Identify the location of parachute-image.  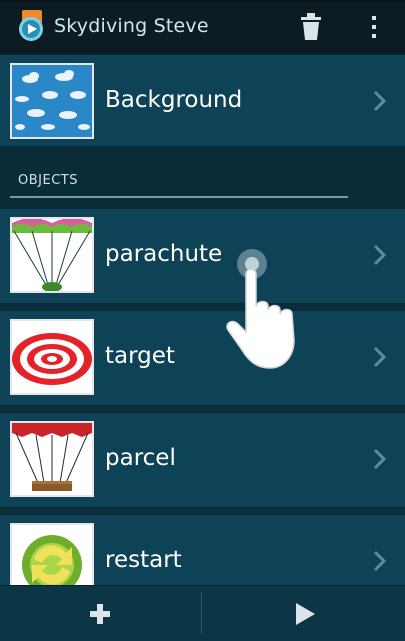
(52, 255).